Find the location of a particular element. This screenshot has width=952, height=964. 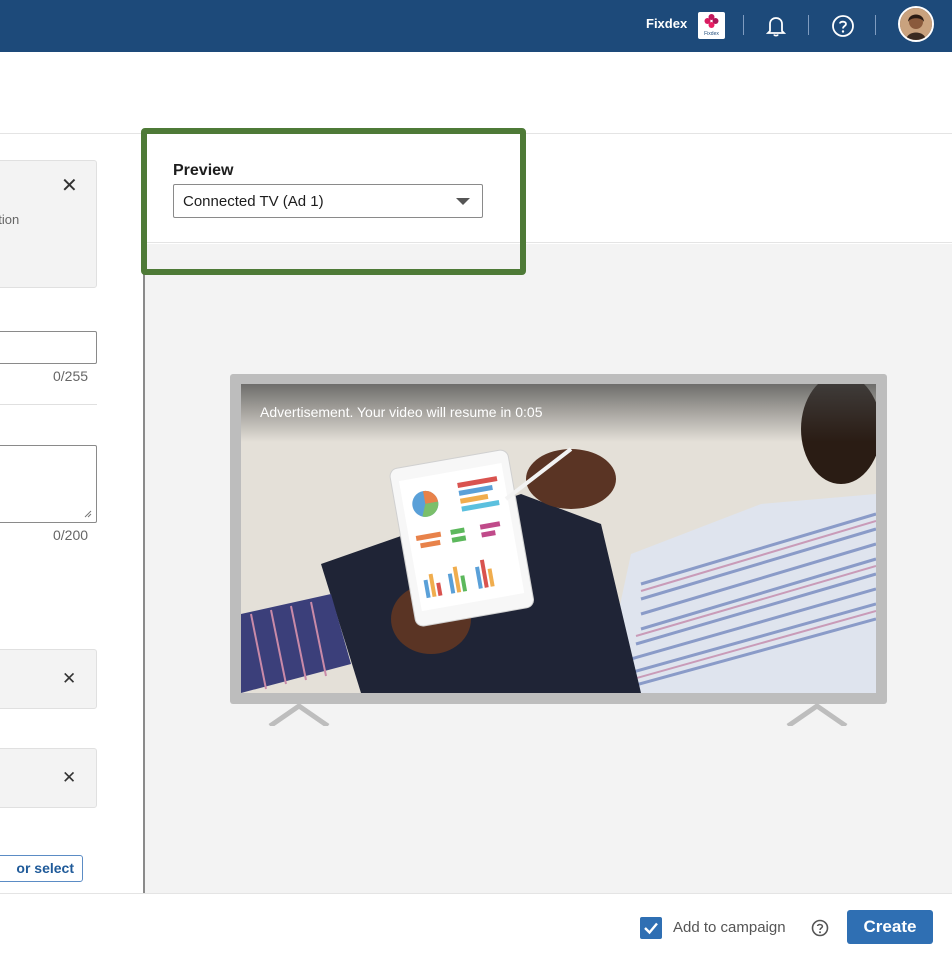

flower-logo-icon is located at coordinates (711, 21).